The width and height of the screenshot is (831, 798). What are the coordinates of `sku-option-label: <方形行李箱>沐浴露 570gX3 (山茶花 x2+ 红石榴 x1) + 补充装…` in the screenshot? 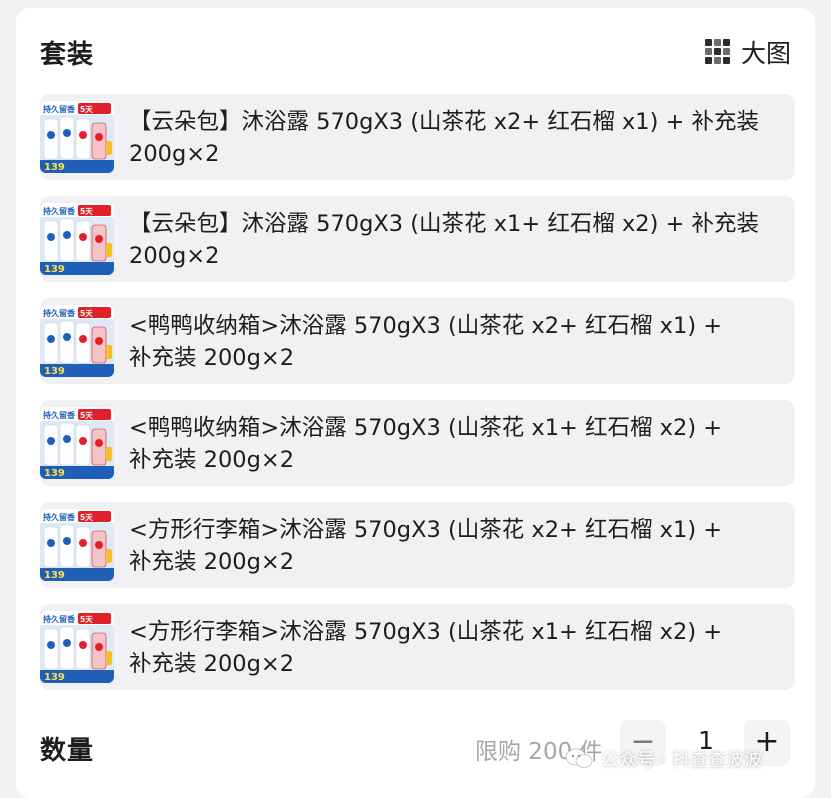 It's located at (426, 546).